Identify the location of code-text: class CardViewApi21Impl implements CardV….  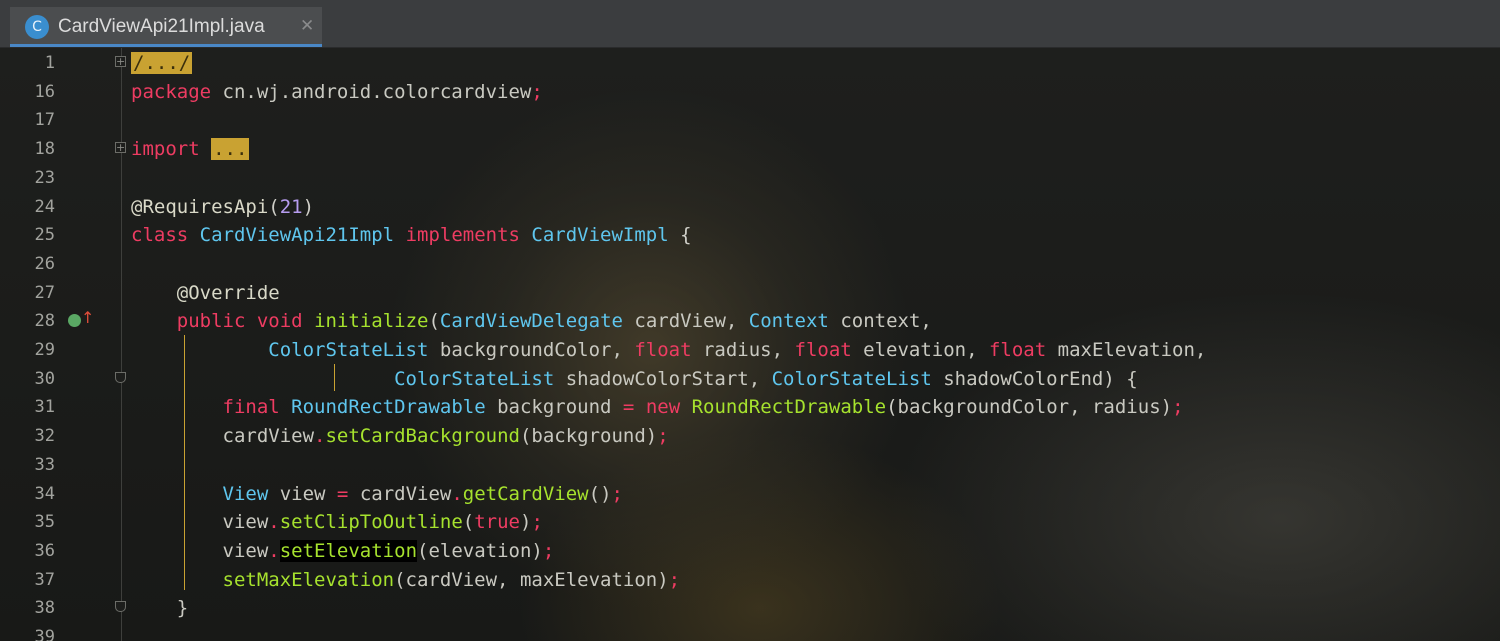
(411, 235).